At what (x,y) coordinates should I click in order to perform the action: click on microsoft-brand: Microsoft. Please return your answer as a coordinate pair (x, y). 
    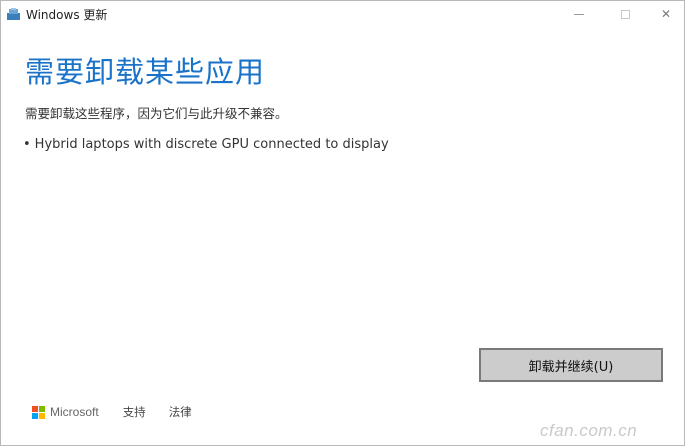
    Looking at the image, I should click on (74, 412).